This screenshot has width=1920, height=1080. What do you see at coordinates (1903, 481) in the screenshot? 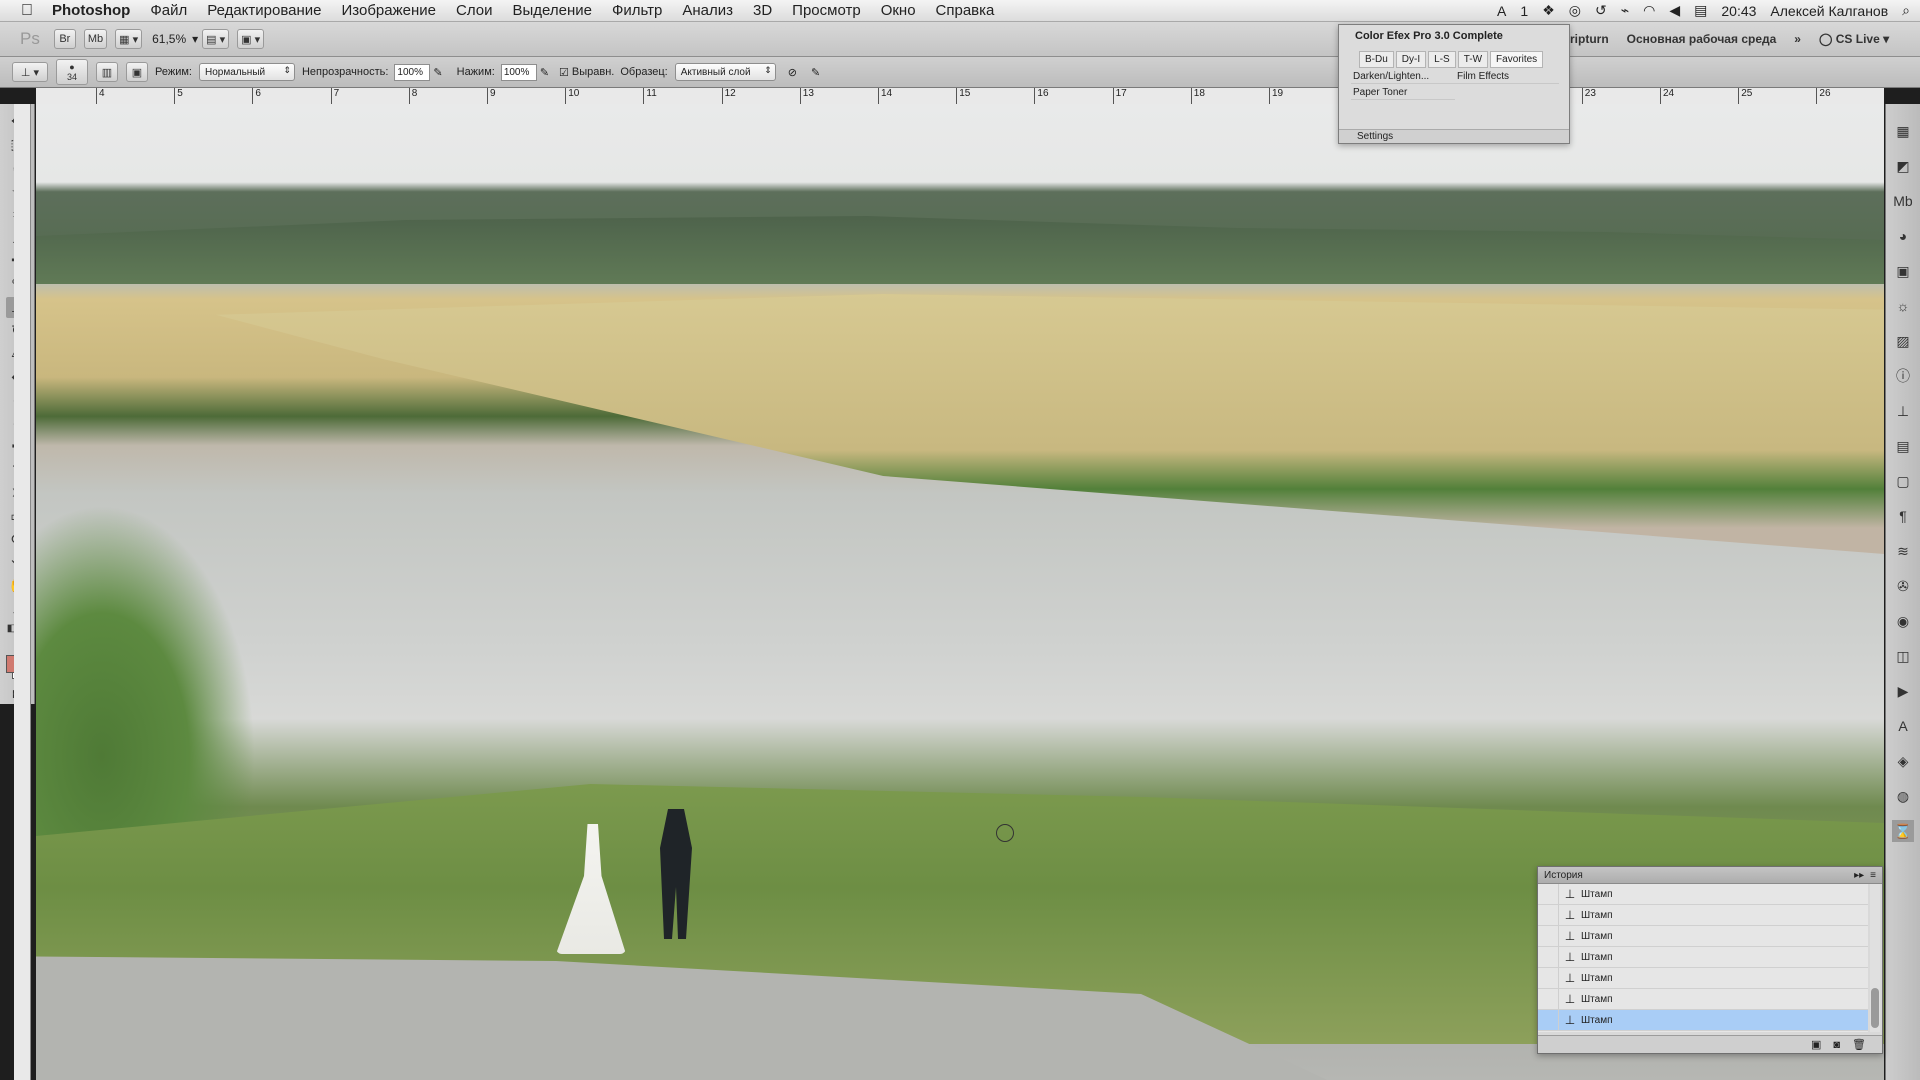
I see `notes-panel-icon: ▢` at bounding box center [1903, 481].